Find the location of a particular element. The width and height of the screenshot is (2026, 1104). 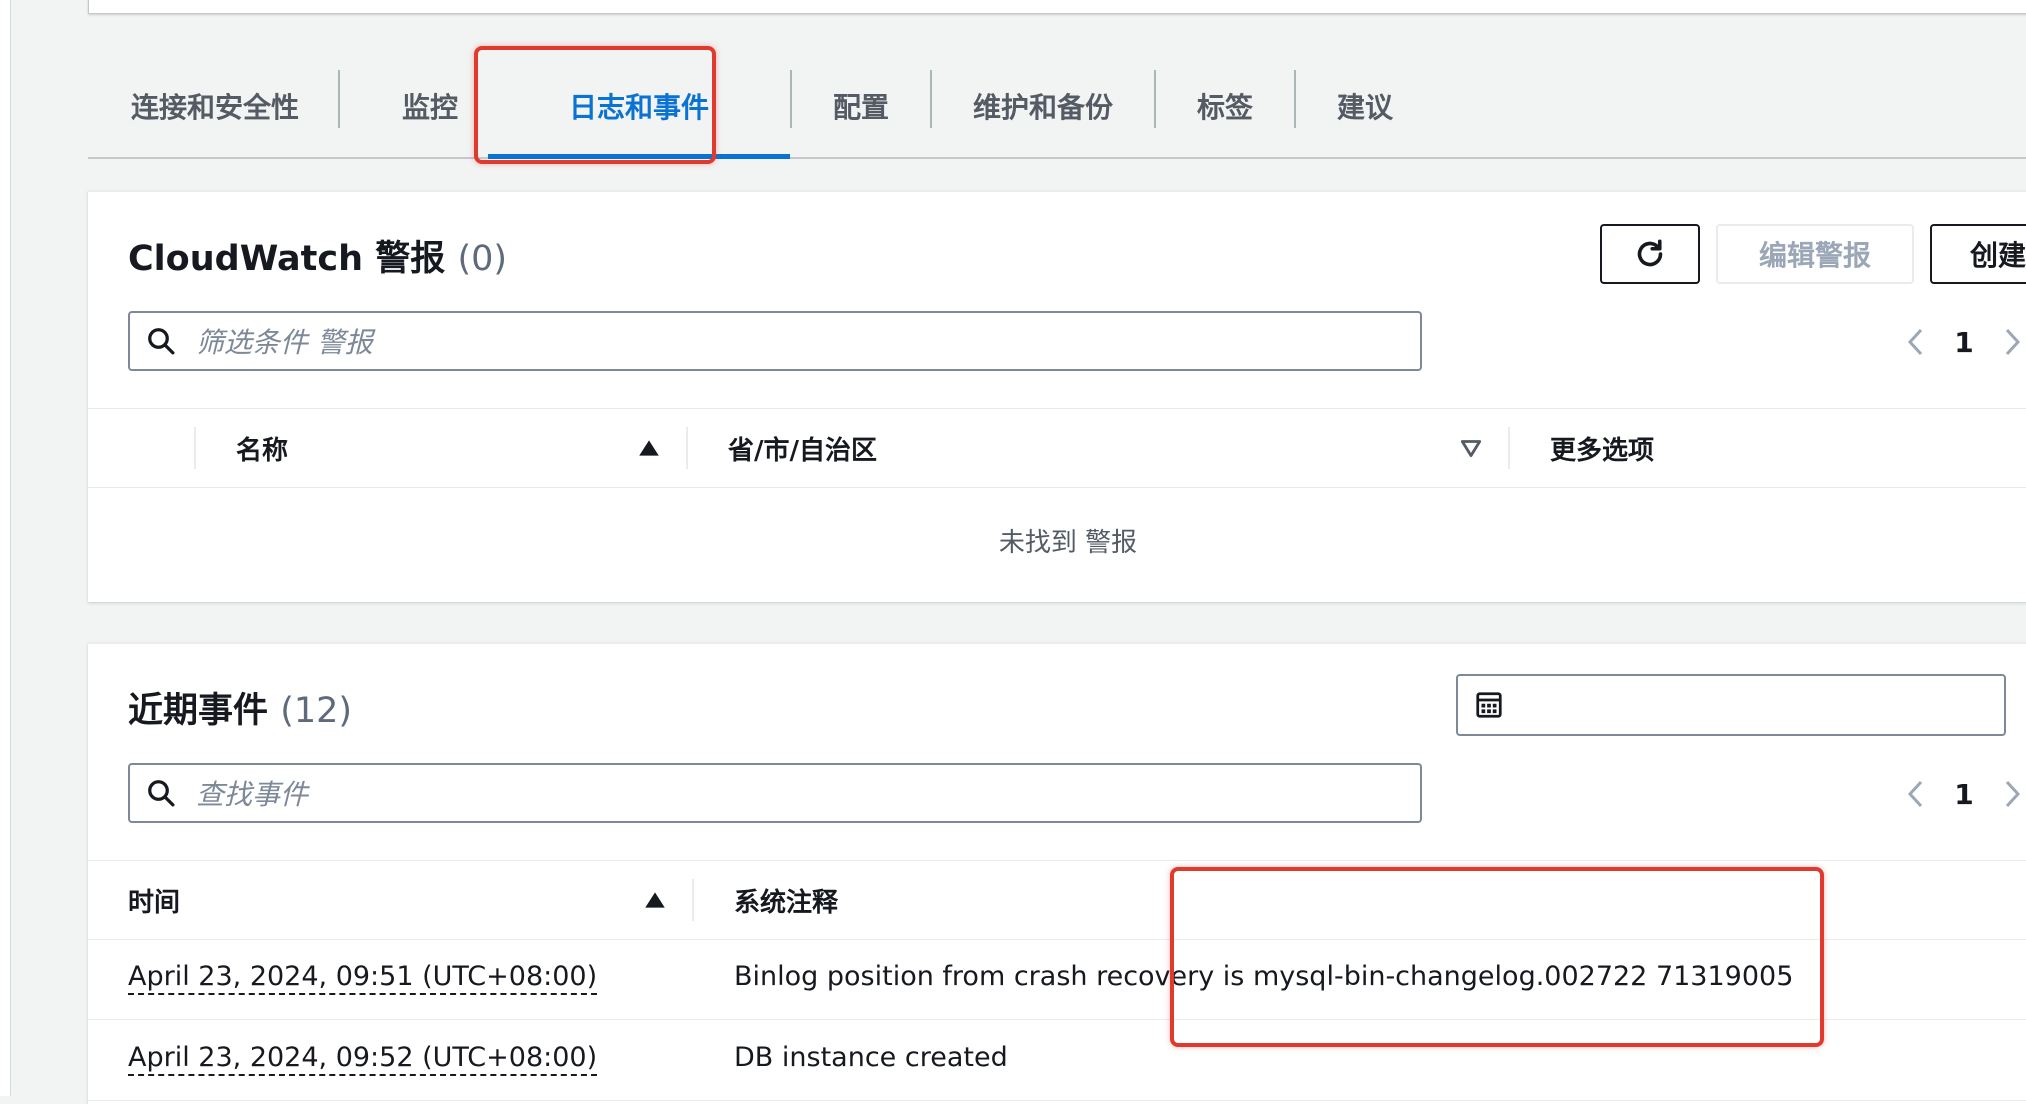

summary-card-edge is located at coordinates (1057, 7).